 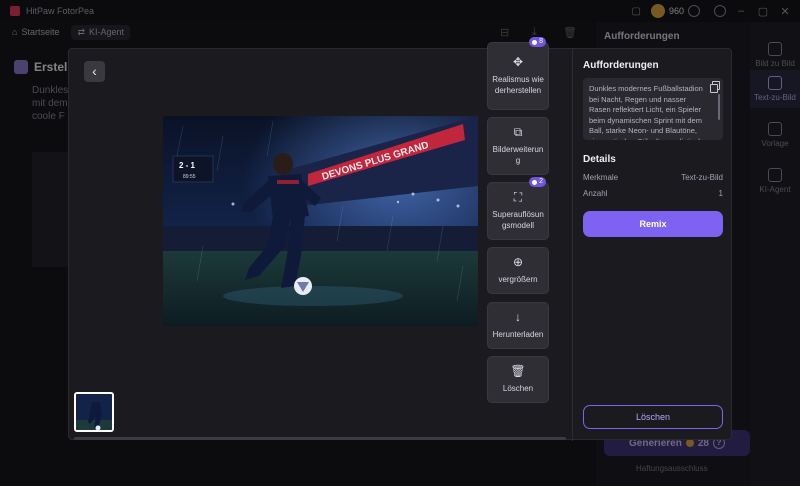 What do you see at coordinates (653, 193) in the screenshot?
I see `detail-row-anzahl: Anzahl 1` at bounding box center [653, 193].